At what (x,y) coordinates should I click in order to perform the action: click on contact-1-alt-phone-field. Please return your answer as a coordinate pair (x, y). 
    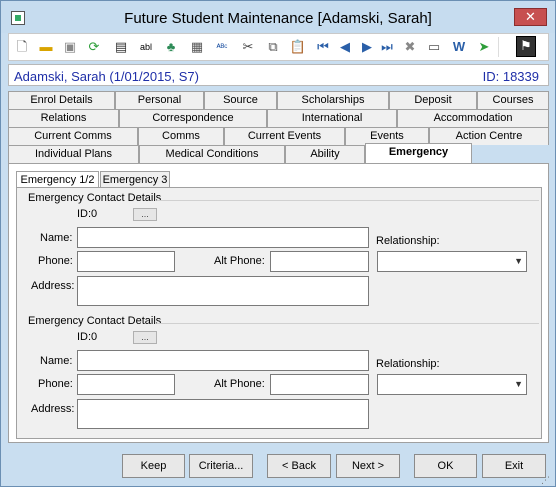
    Looking at the image, I should click on (319, 261).